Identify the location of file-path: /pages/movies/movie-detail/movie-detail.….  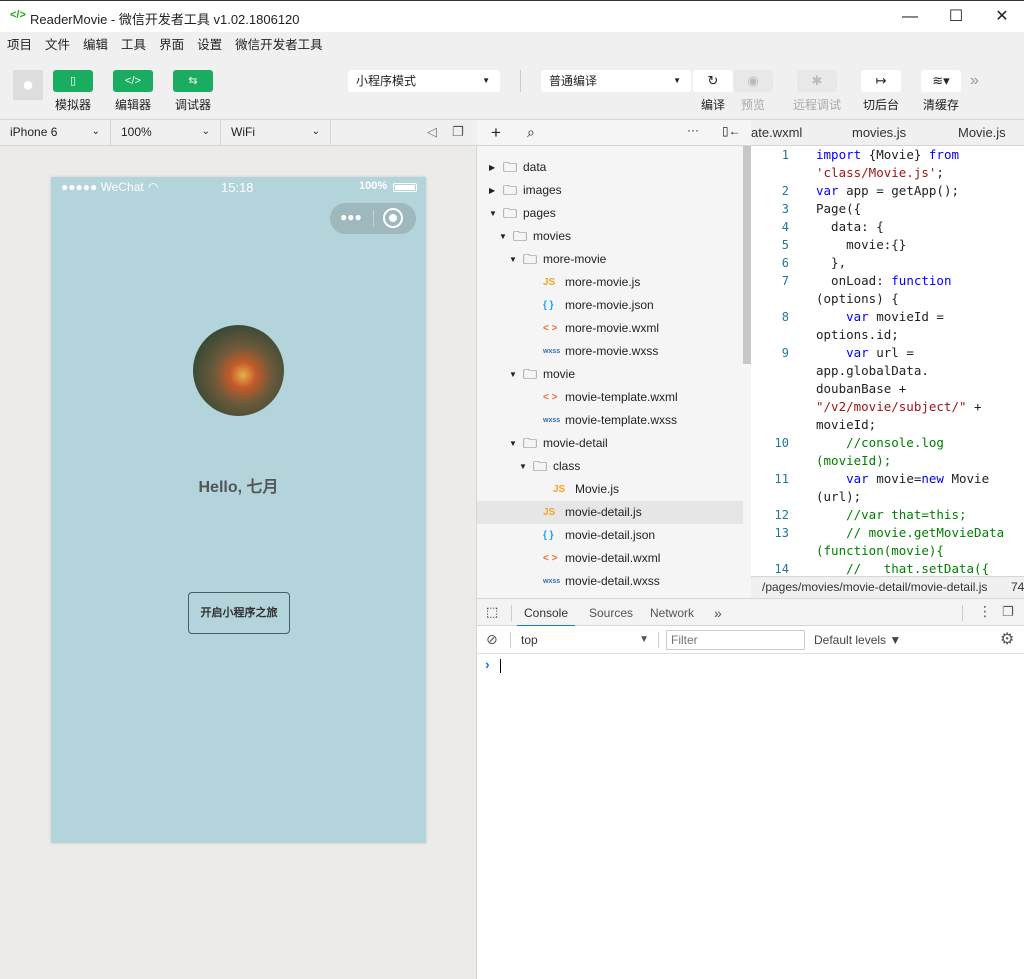
(875, 587).